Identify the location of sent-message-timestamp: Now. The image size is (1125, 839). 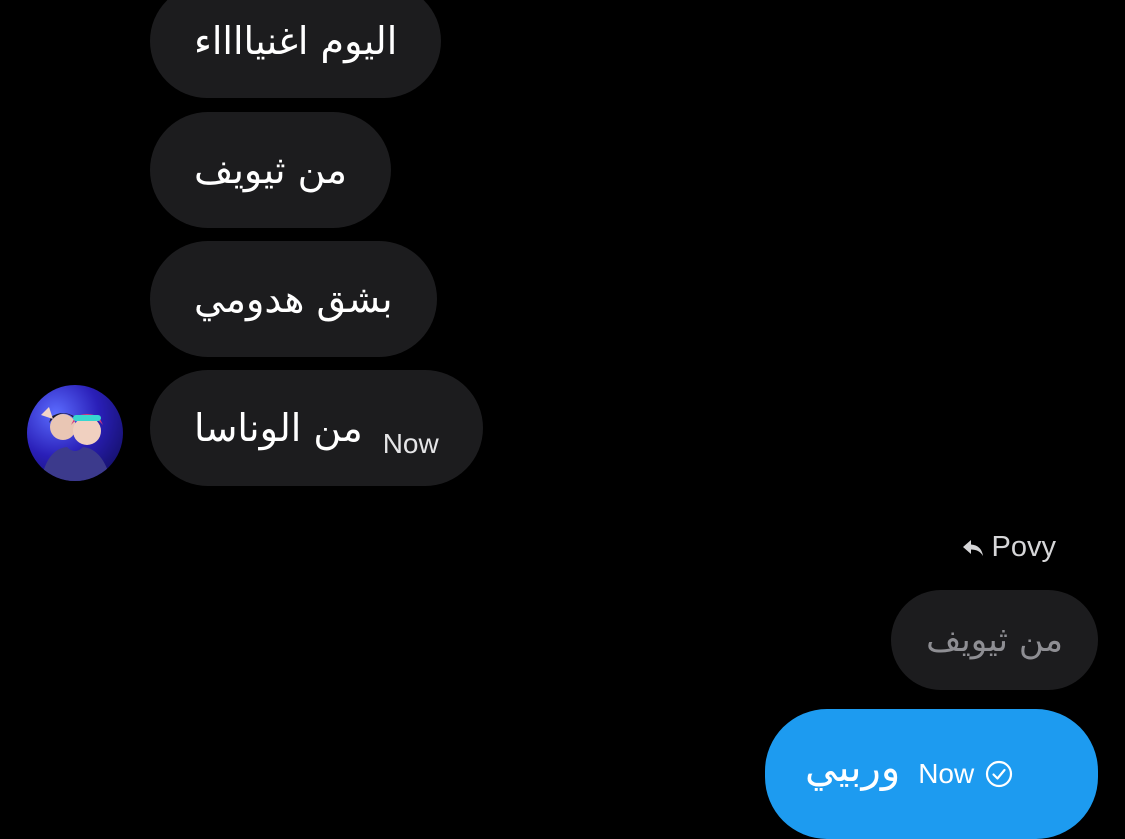
(946, 773).